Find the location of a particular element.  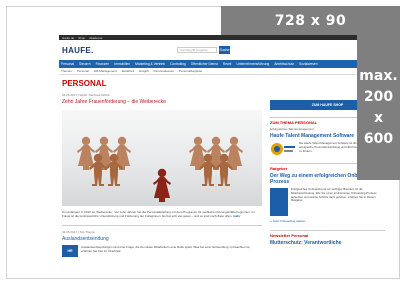

onboarding-link: » Jetzt Onboarding starten is located at coordinates (327, 221).